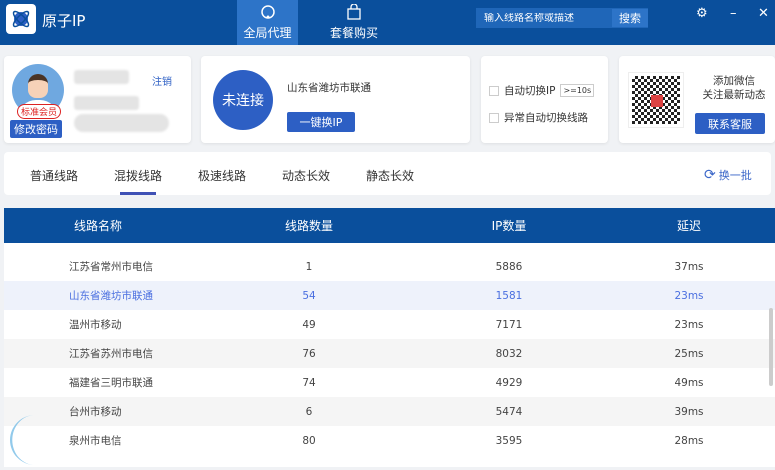 The width and height of the screenshot is (775, 470). Describe the element at coordinates (329, 88) in the screenshot. I see `current-line: 山东省潍坊市联通` at that location.